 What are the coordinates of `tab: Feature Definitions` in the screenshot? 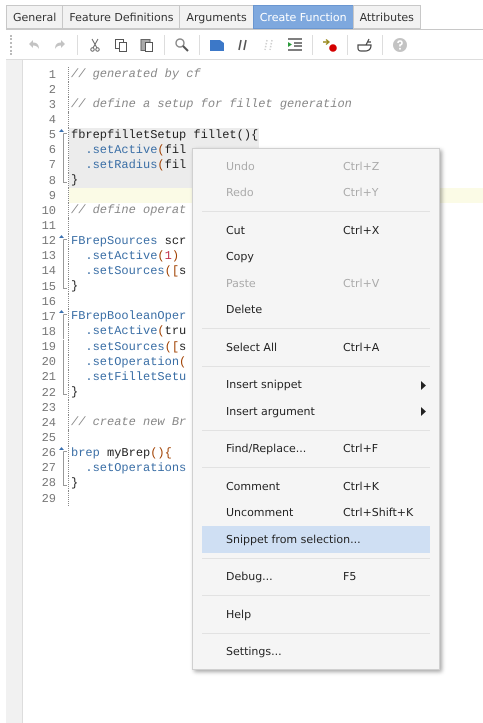 It's located at (121, 17).